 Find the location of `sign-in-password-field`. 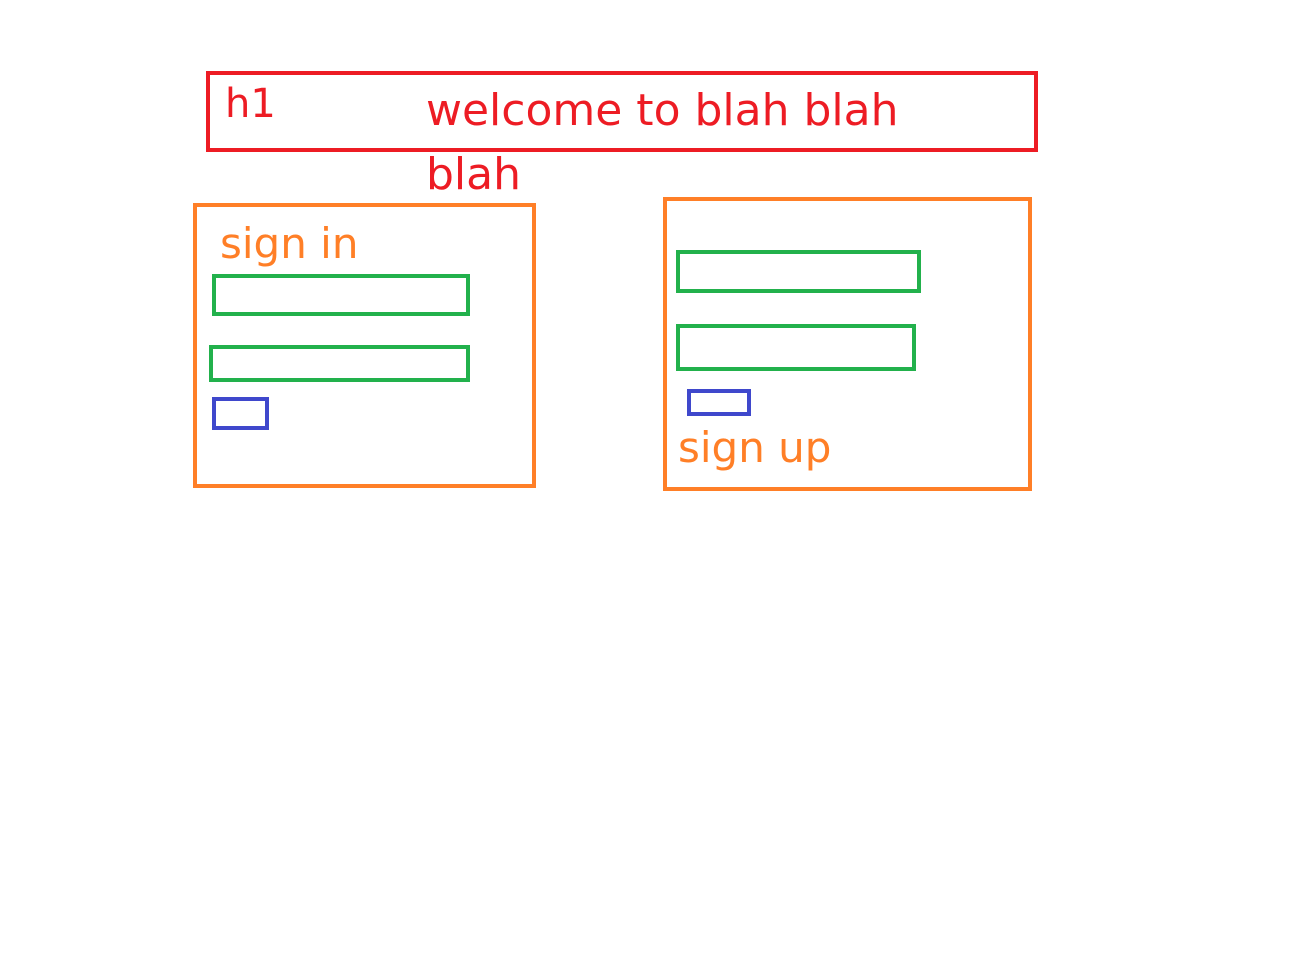

sign-in-password-field is located at coordinates (339, 363).